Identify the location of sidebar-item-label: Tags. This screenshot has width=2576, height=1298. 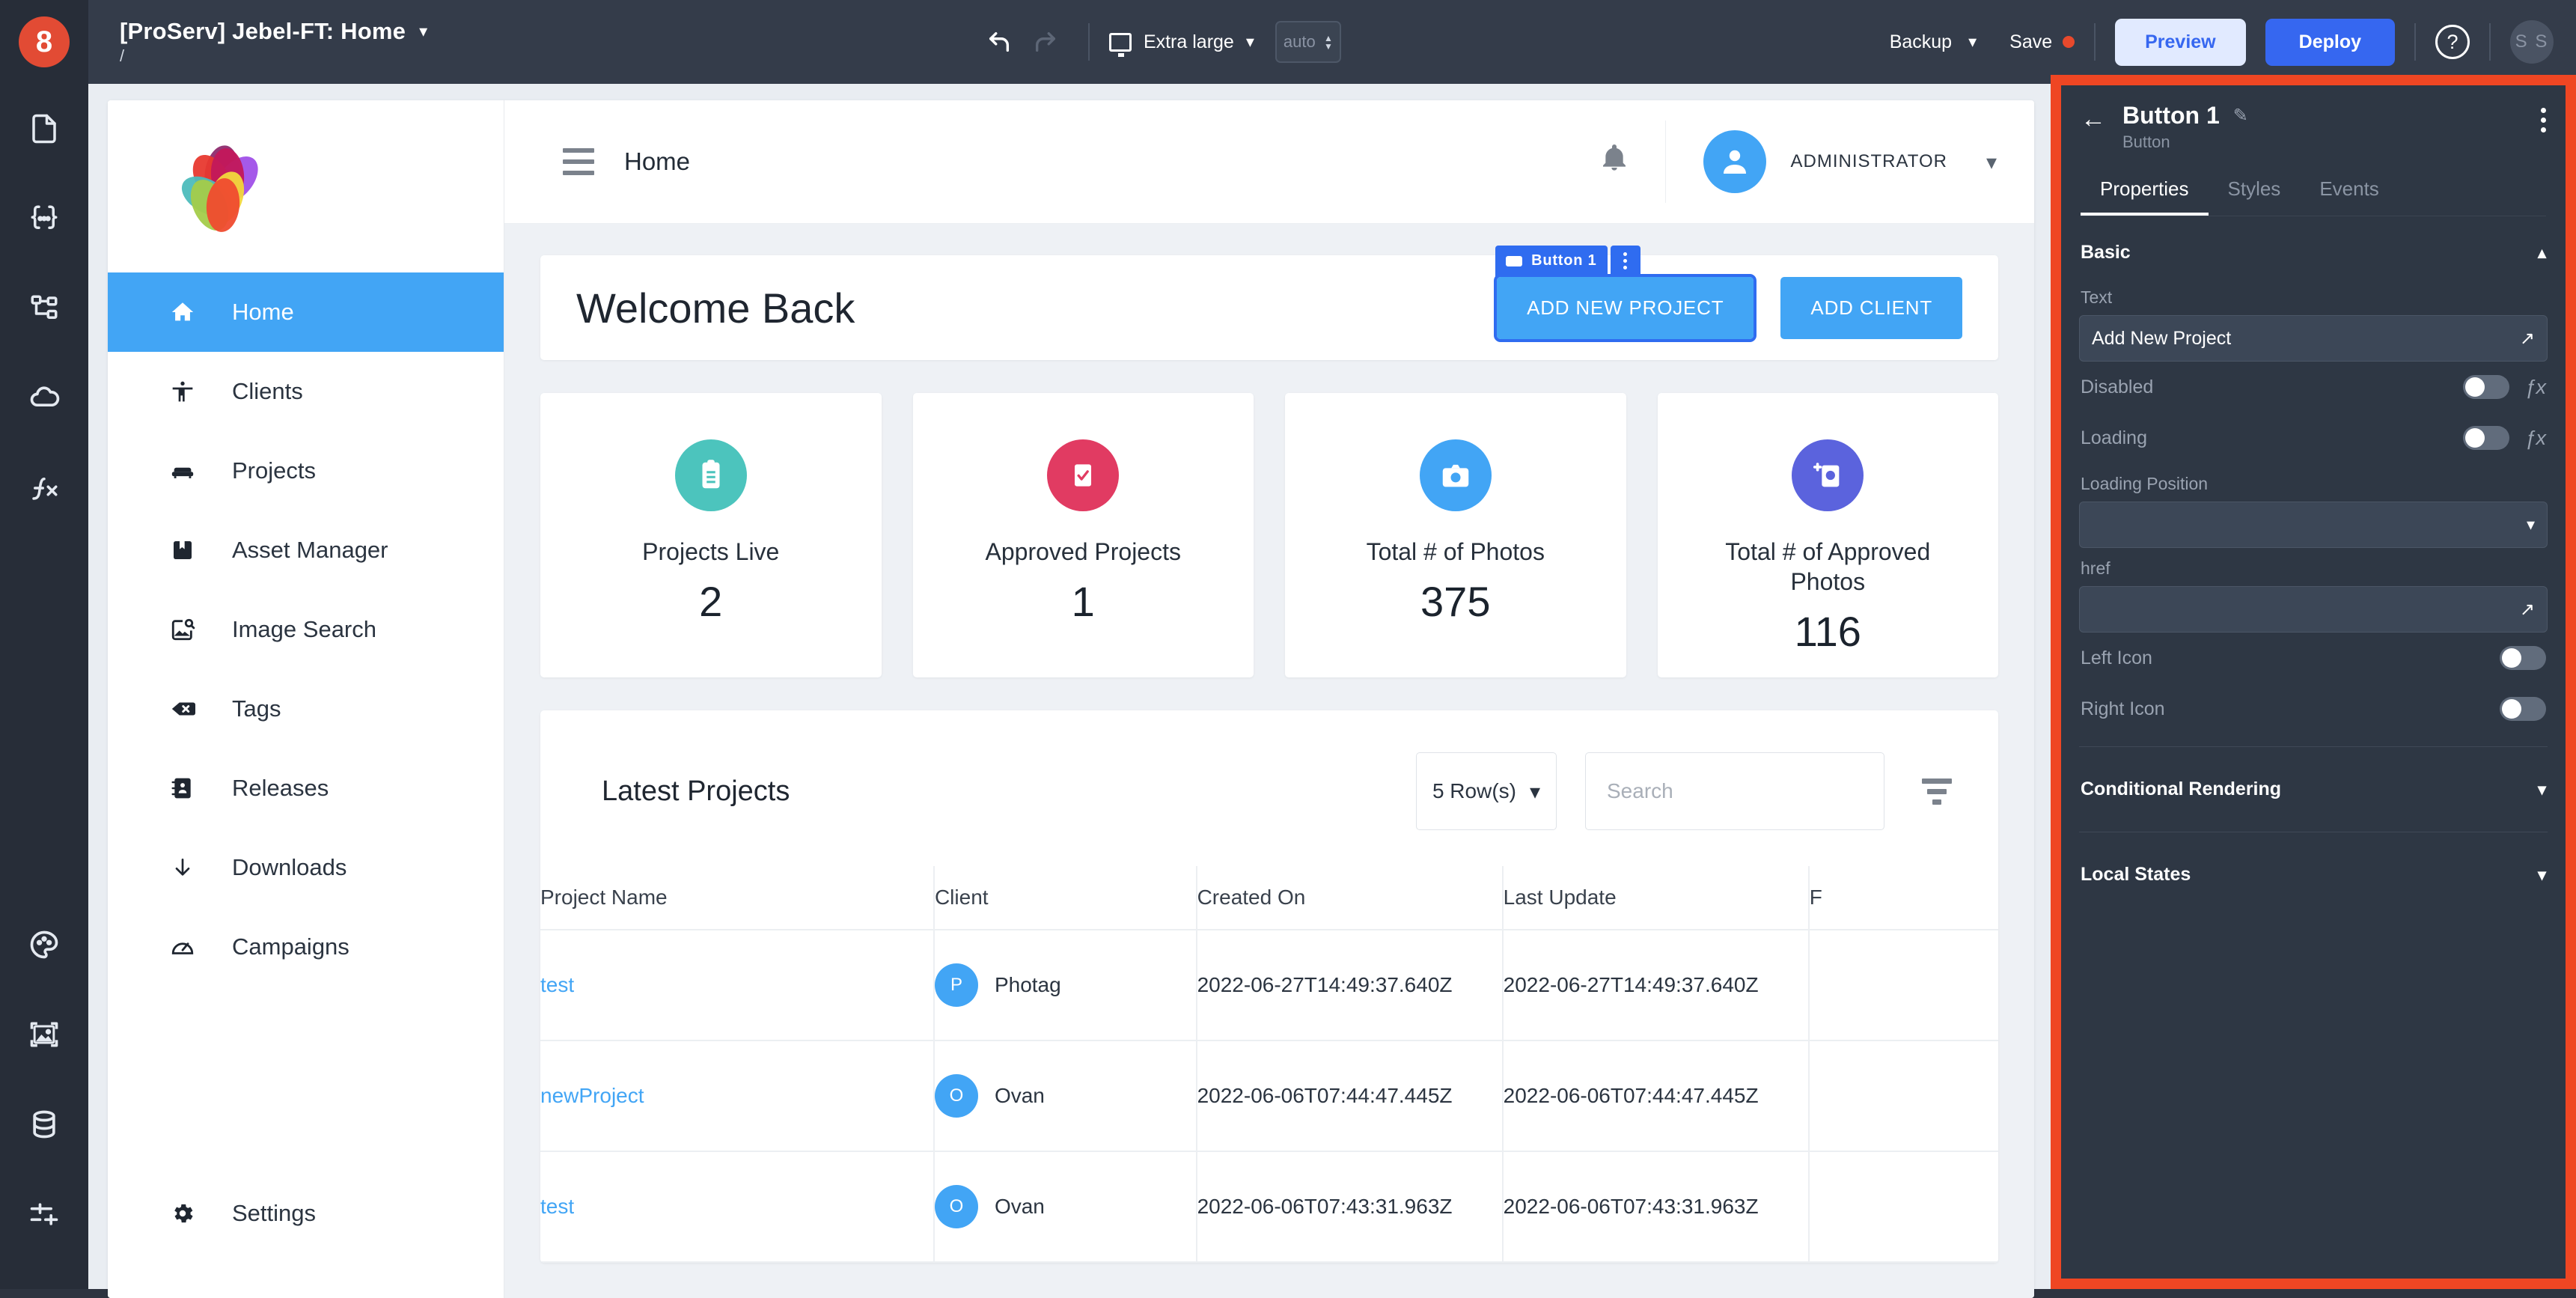
(256, 708).